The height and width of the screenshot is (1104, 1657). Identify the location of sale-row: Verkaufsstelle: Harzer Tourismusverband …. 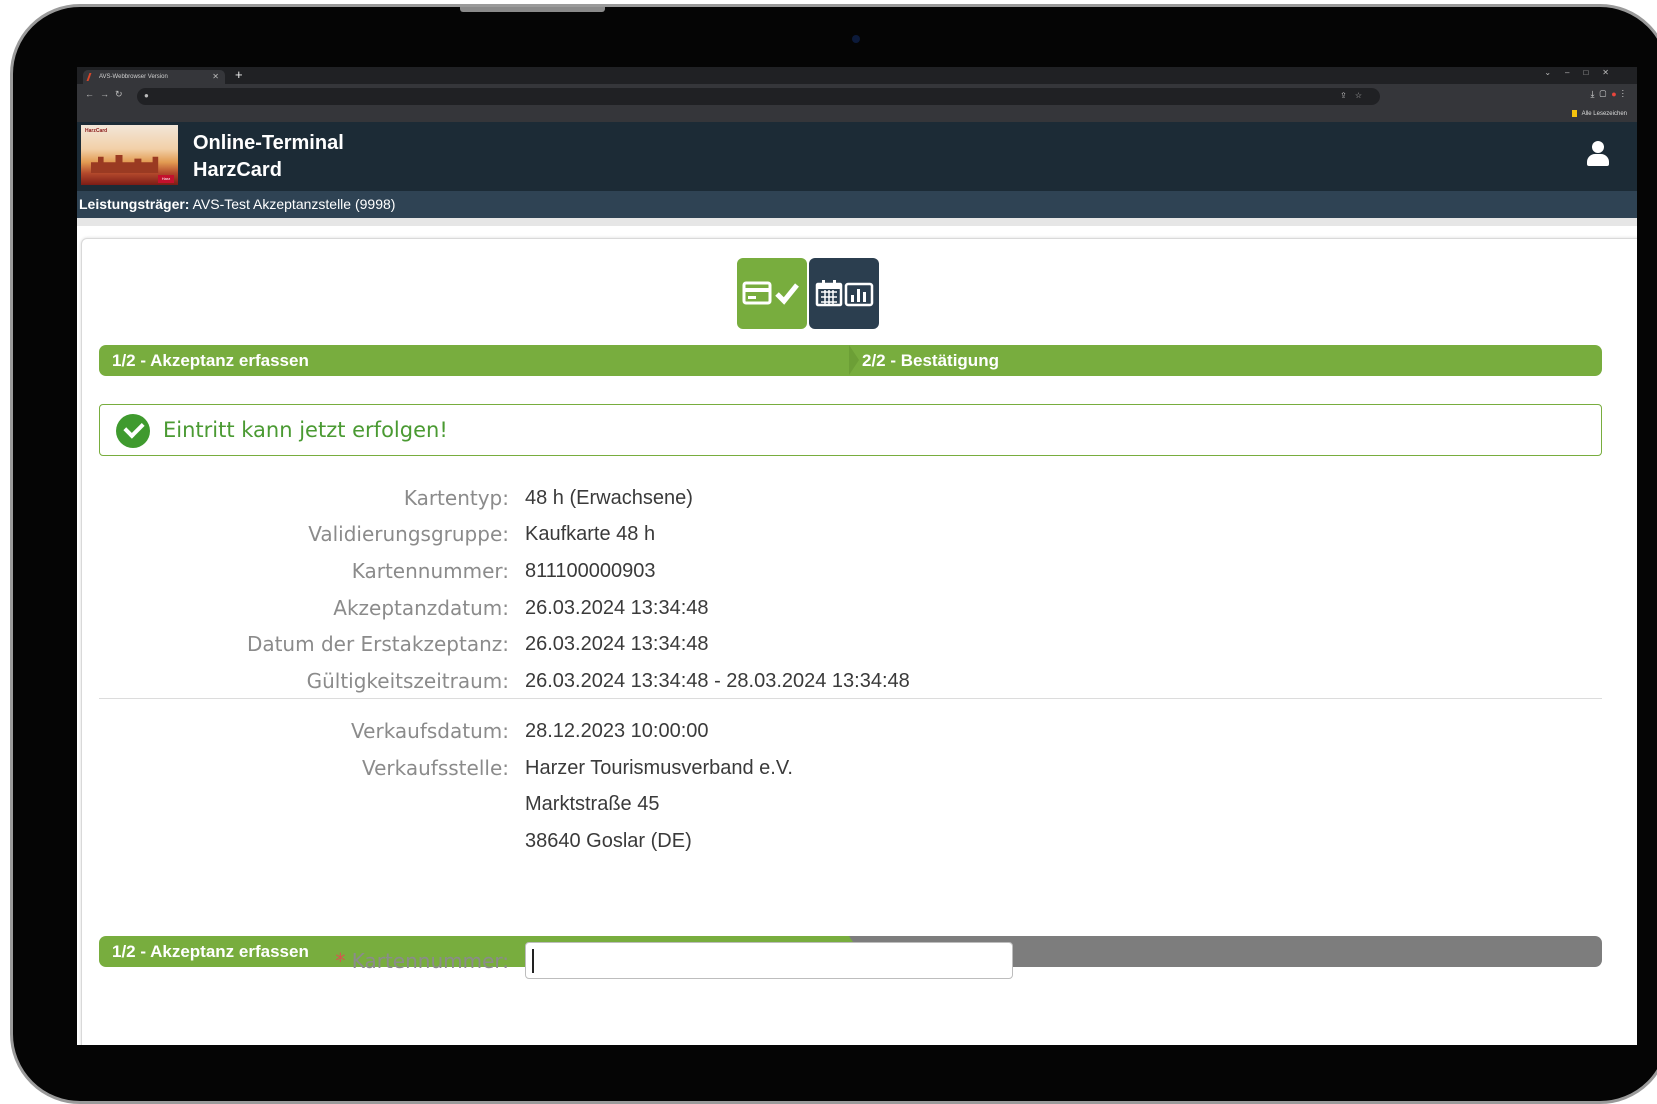
(857, 768).